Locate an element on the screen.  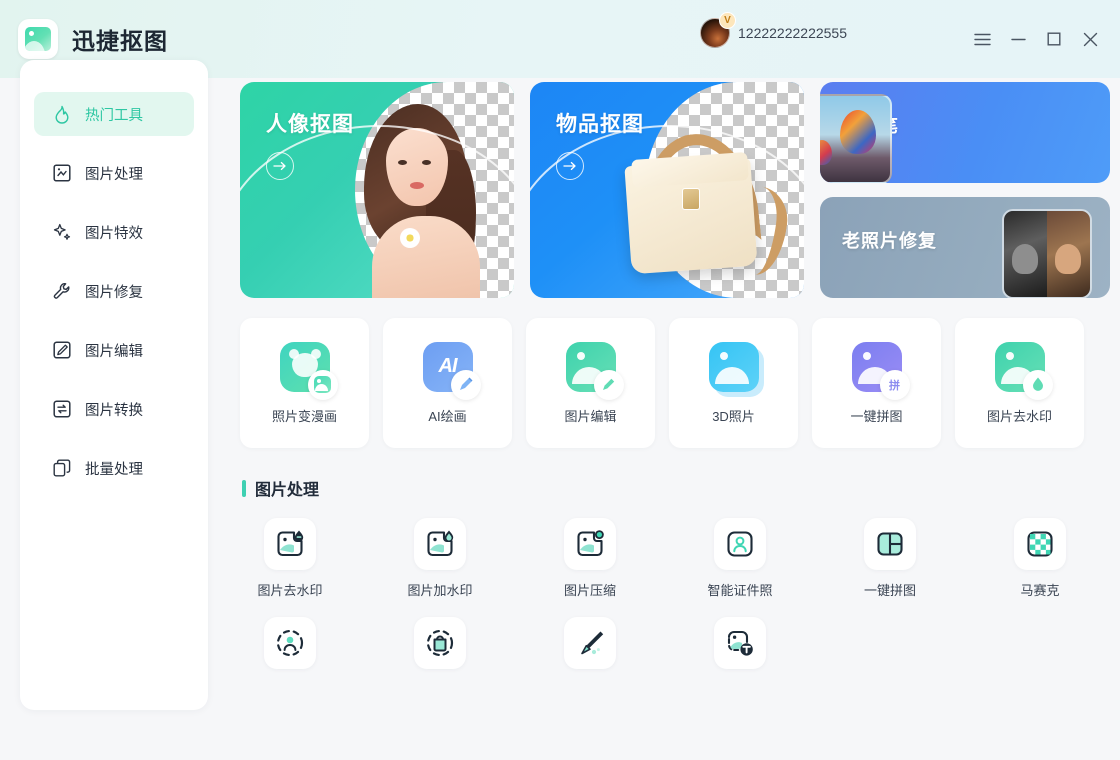
quick-tool-card: 图片去水印 is located at coordinates (1019, 383).